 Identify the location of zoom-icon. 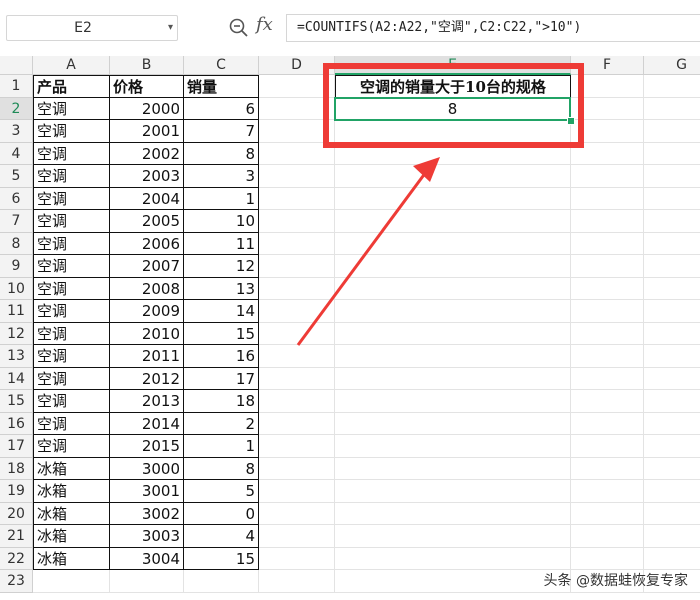
(239, 28).